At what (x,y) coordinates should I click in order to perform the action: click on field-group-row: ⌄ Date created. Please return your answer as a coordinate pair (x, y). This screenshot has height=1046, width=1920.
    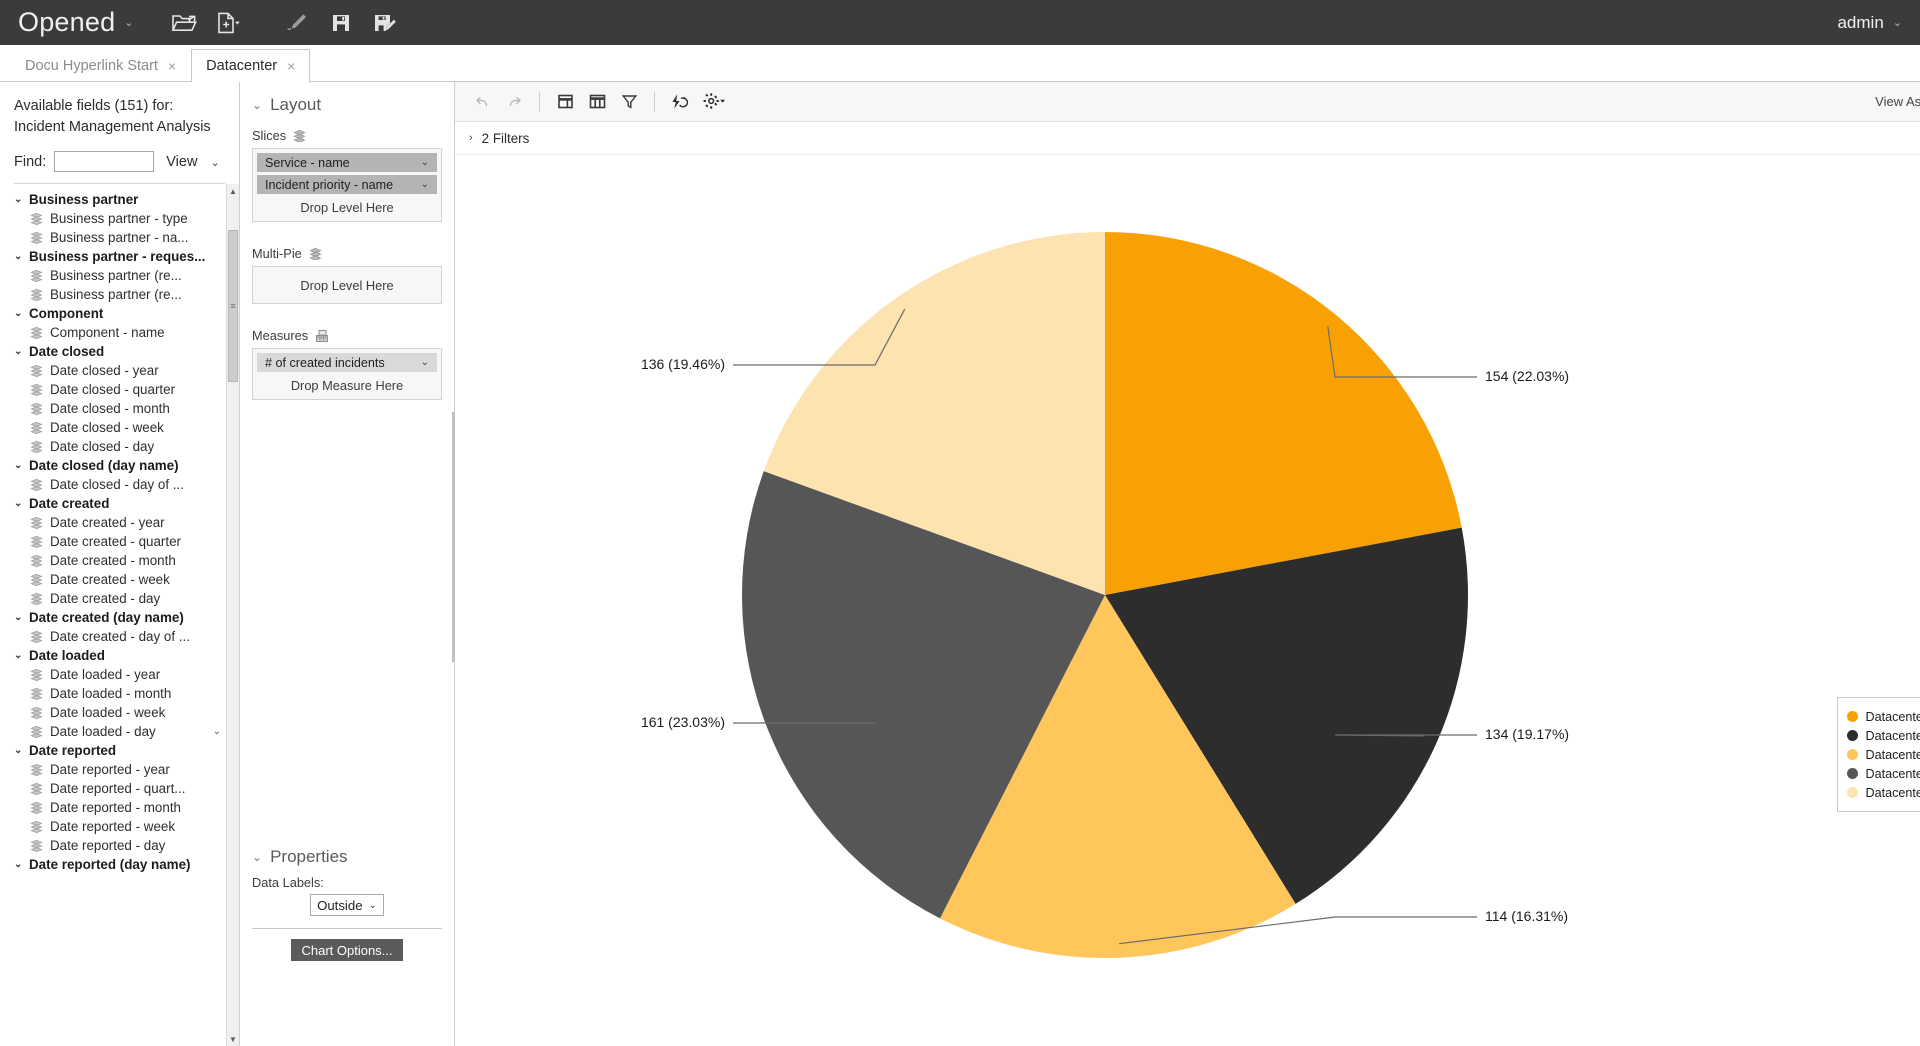
    Looking at the image, I should click on (113, 503).